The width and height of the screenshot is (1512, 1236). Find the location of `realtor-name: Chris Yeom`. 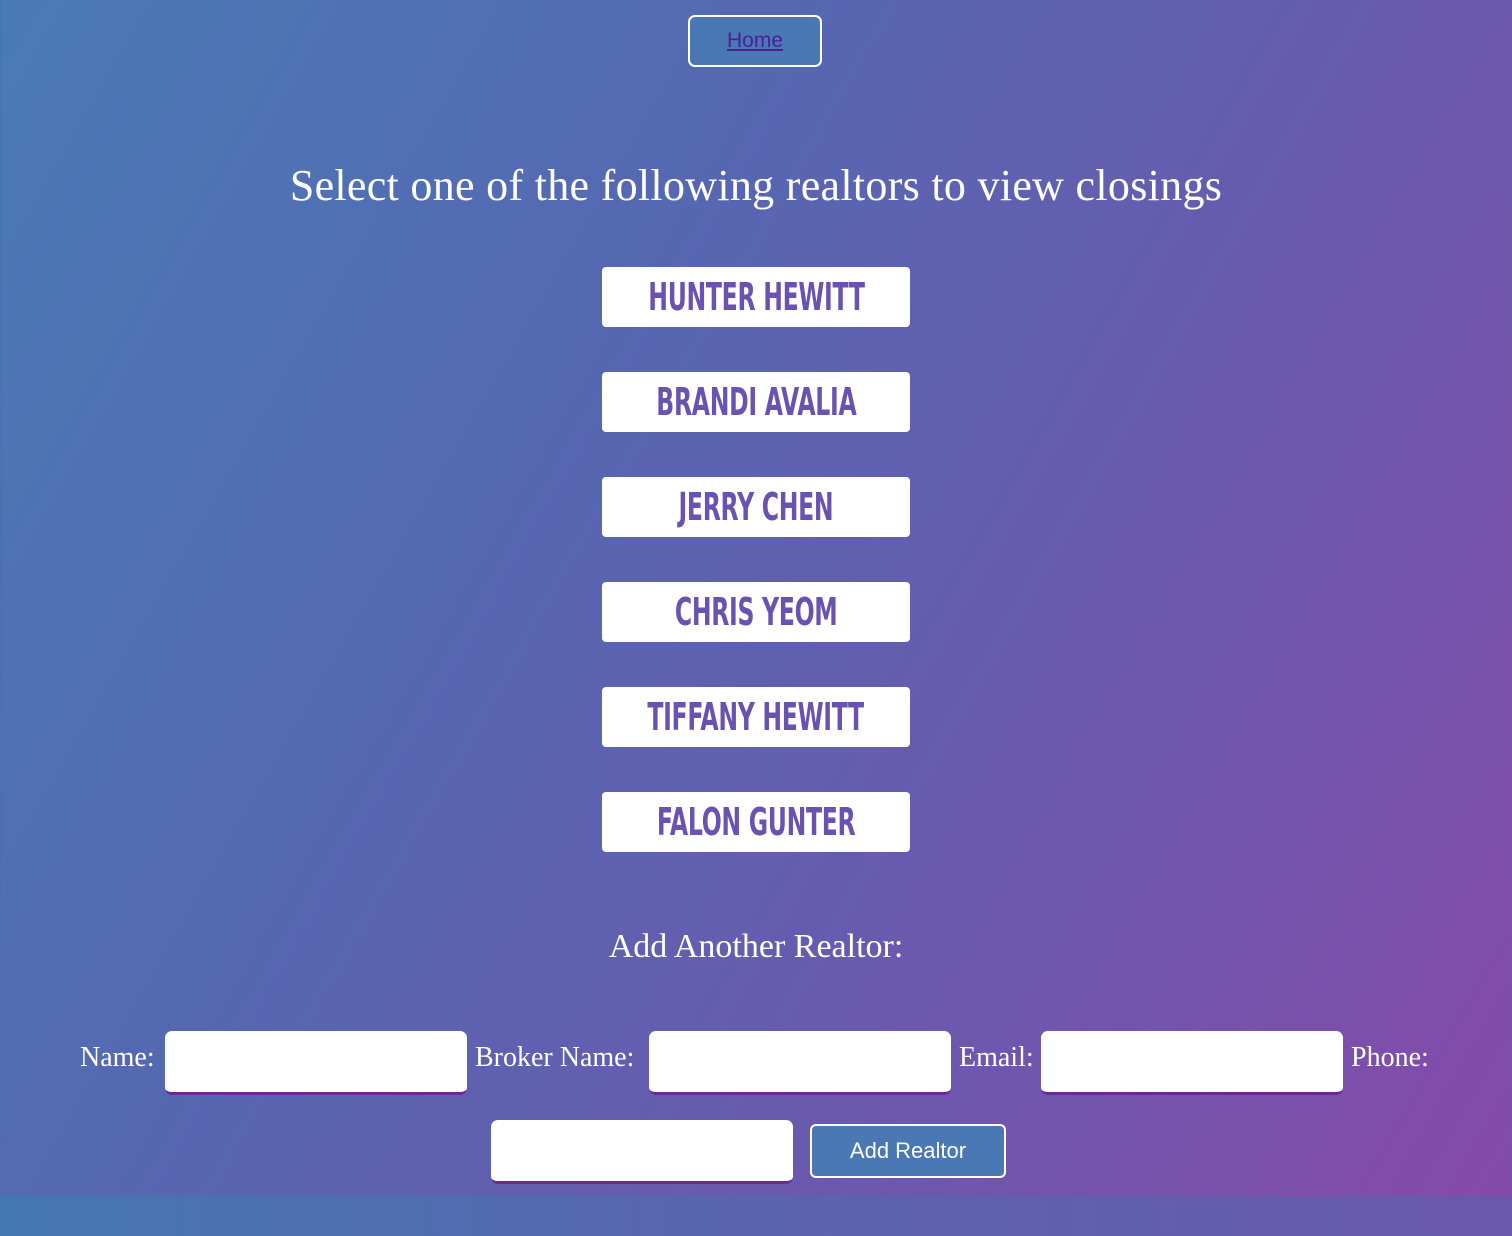

realtor-name: Chris Yeom is located at coordinates (756, 612).